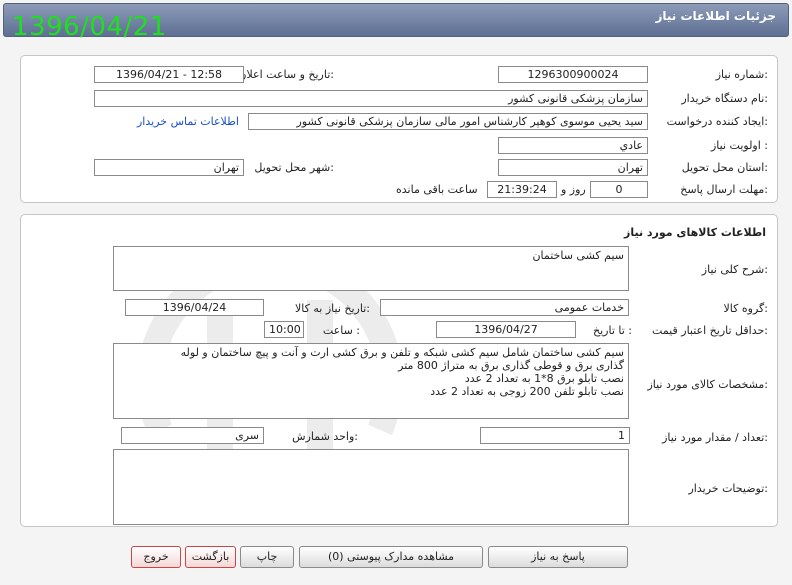  Describe the element at coordinates (504, 307) in the screenshot. I see `group-field: خدمات عمومی` at that location.